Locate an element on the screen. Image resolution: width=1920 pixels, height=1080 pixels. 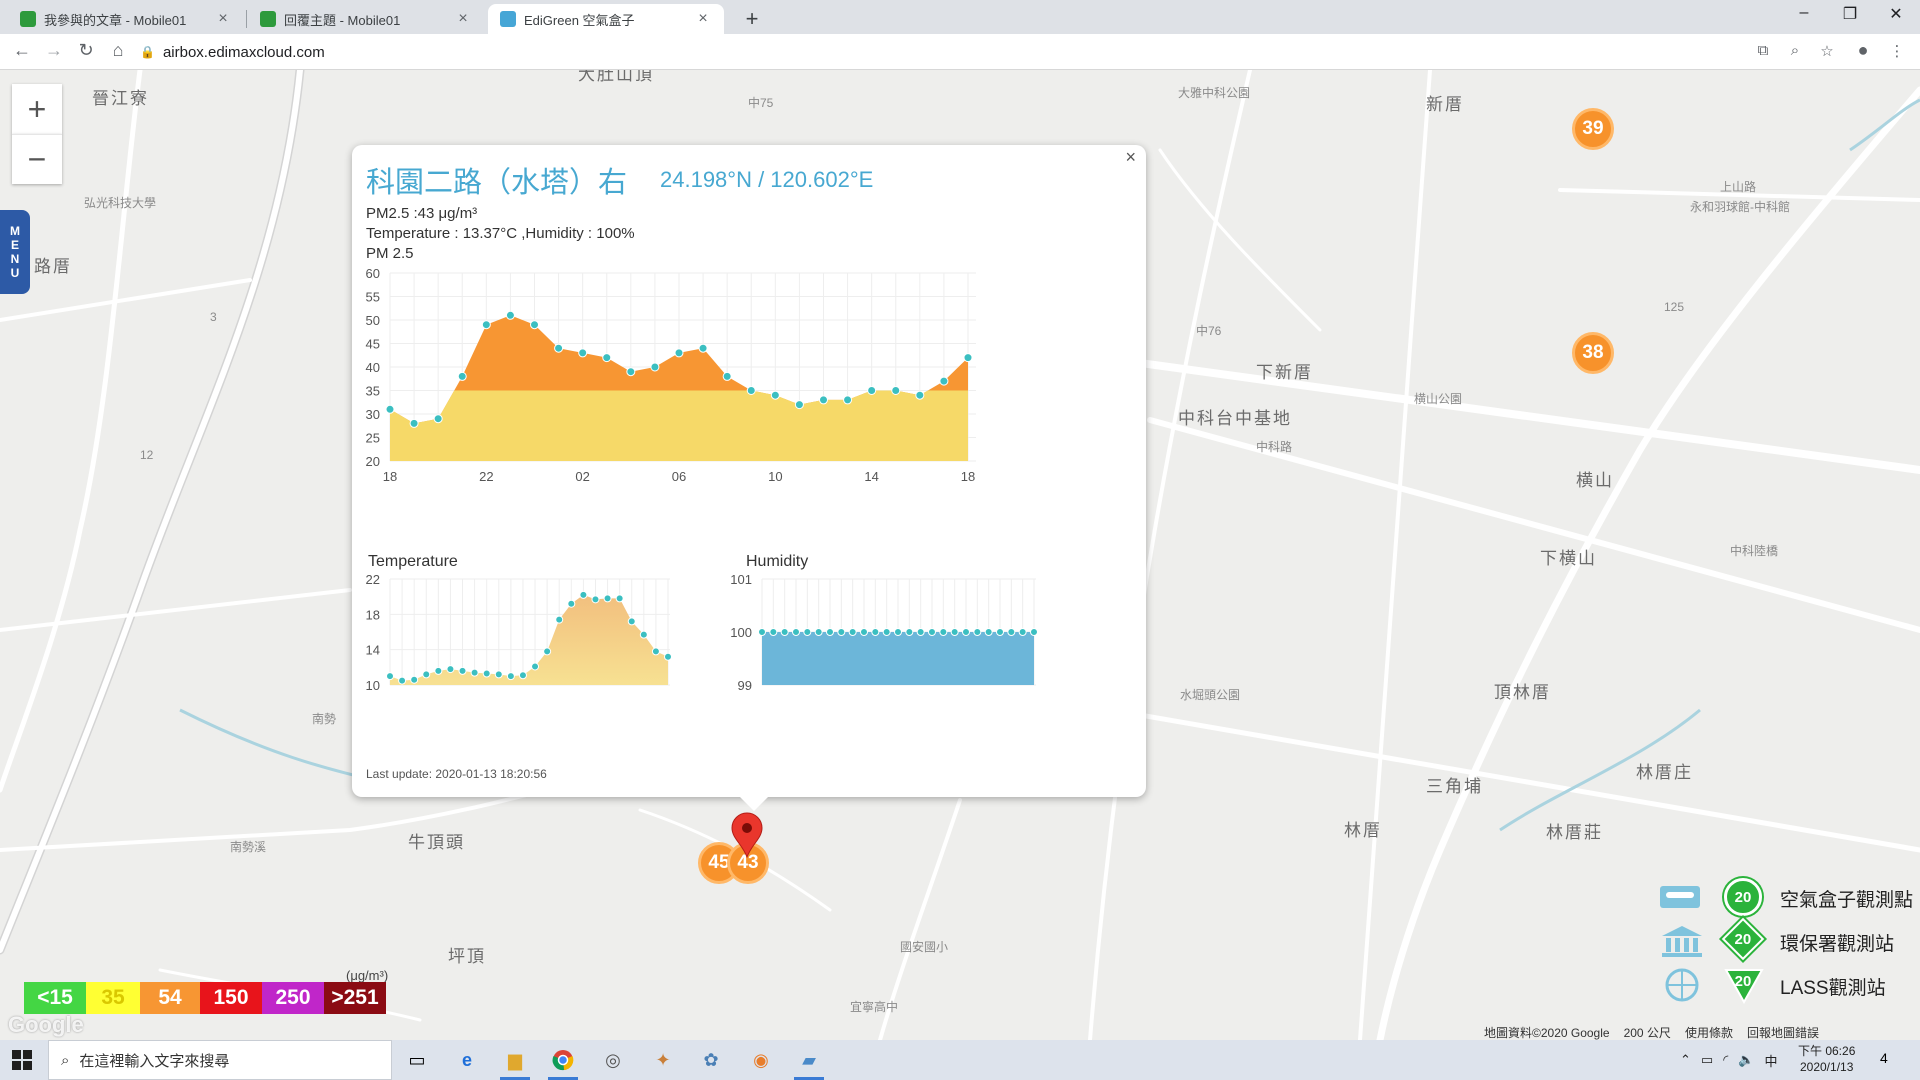
series-area is located at coordinates (898, 658).